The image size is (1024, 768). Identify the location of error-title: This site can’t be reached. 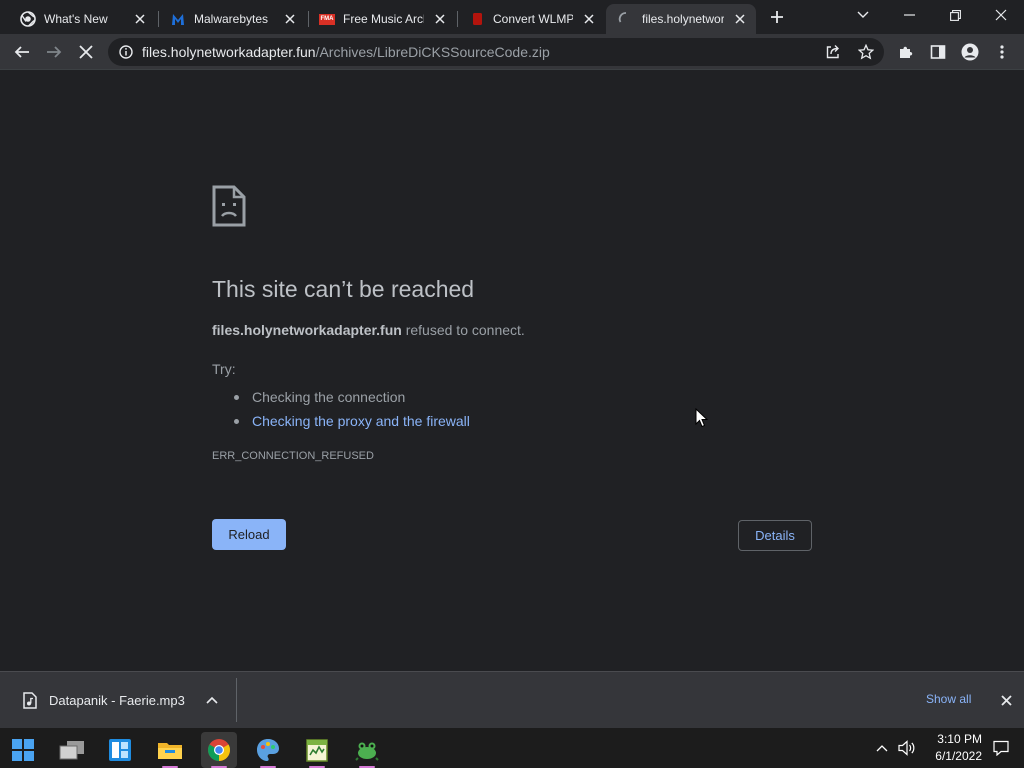
(343, 289).